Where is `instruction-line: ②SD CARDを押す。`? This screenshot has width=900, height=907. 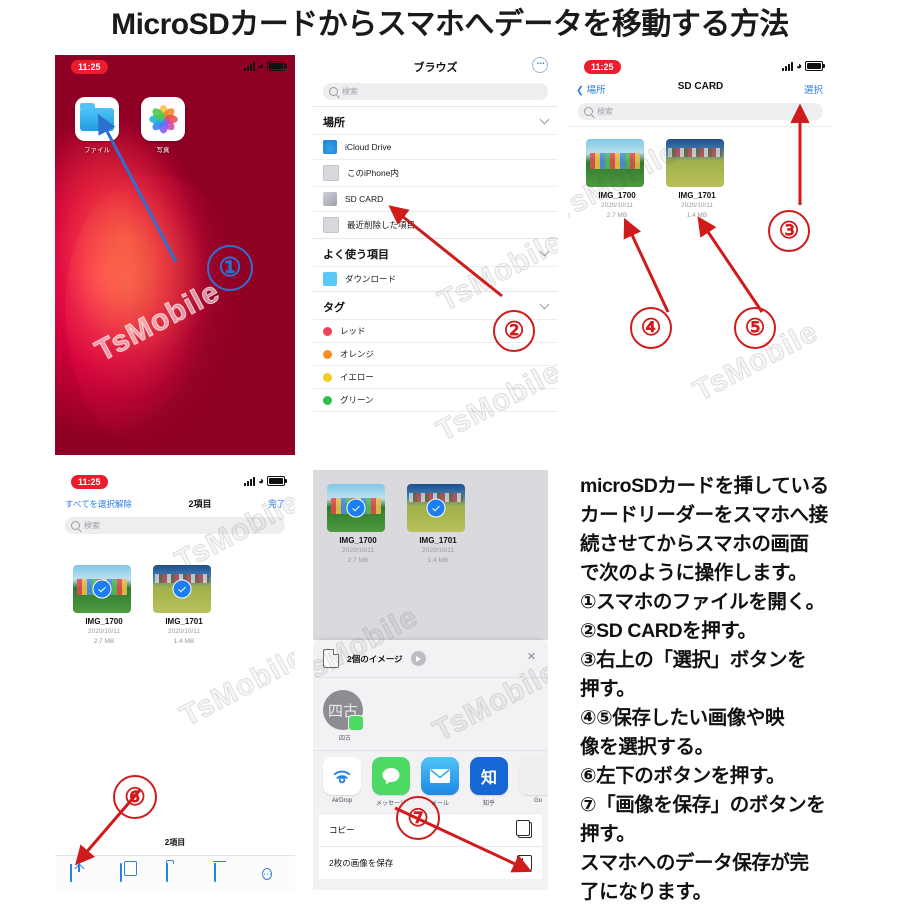
instruction-line: ②SD CARDを押す。 is located at coordinates (668, 631).